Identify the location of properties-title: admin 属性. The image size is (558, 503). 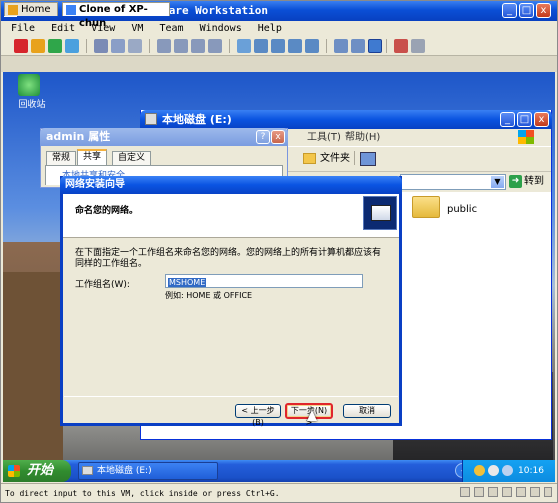
(78, 136).